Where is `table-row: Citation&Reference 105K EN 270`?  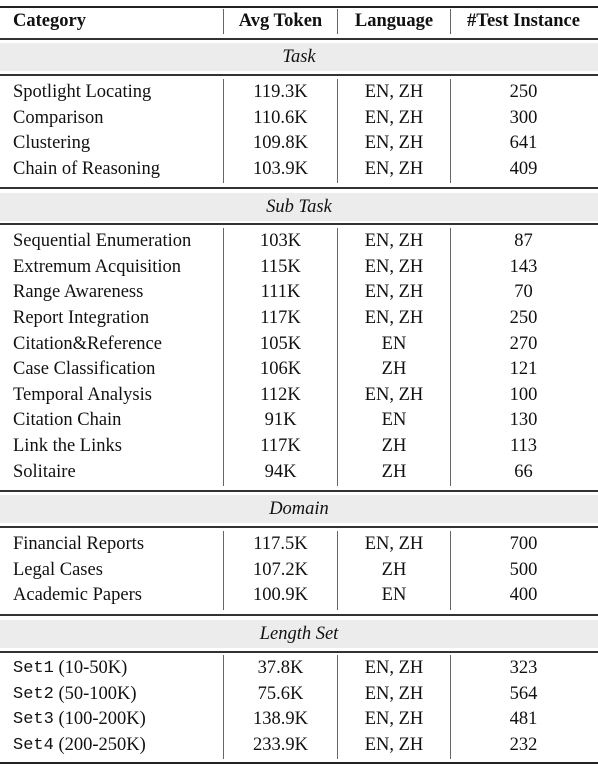
table-row: Citation&Reference 105K EN 270 is located at coordinates (299, 344).